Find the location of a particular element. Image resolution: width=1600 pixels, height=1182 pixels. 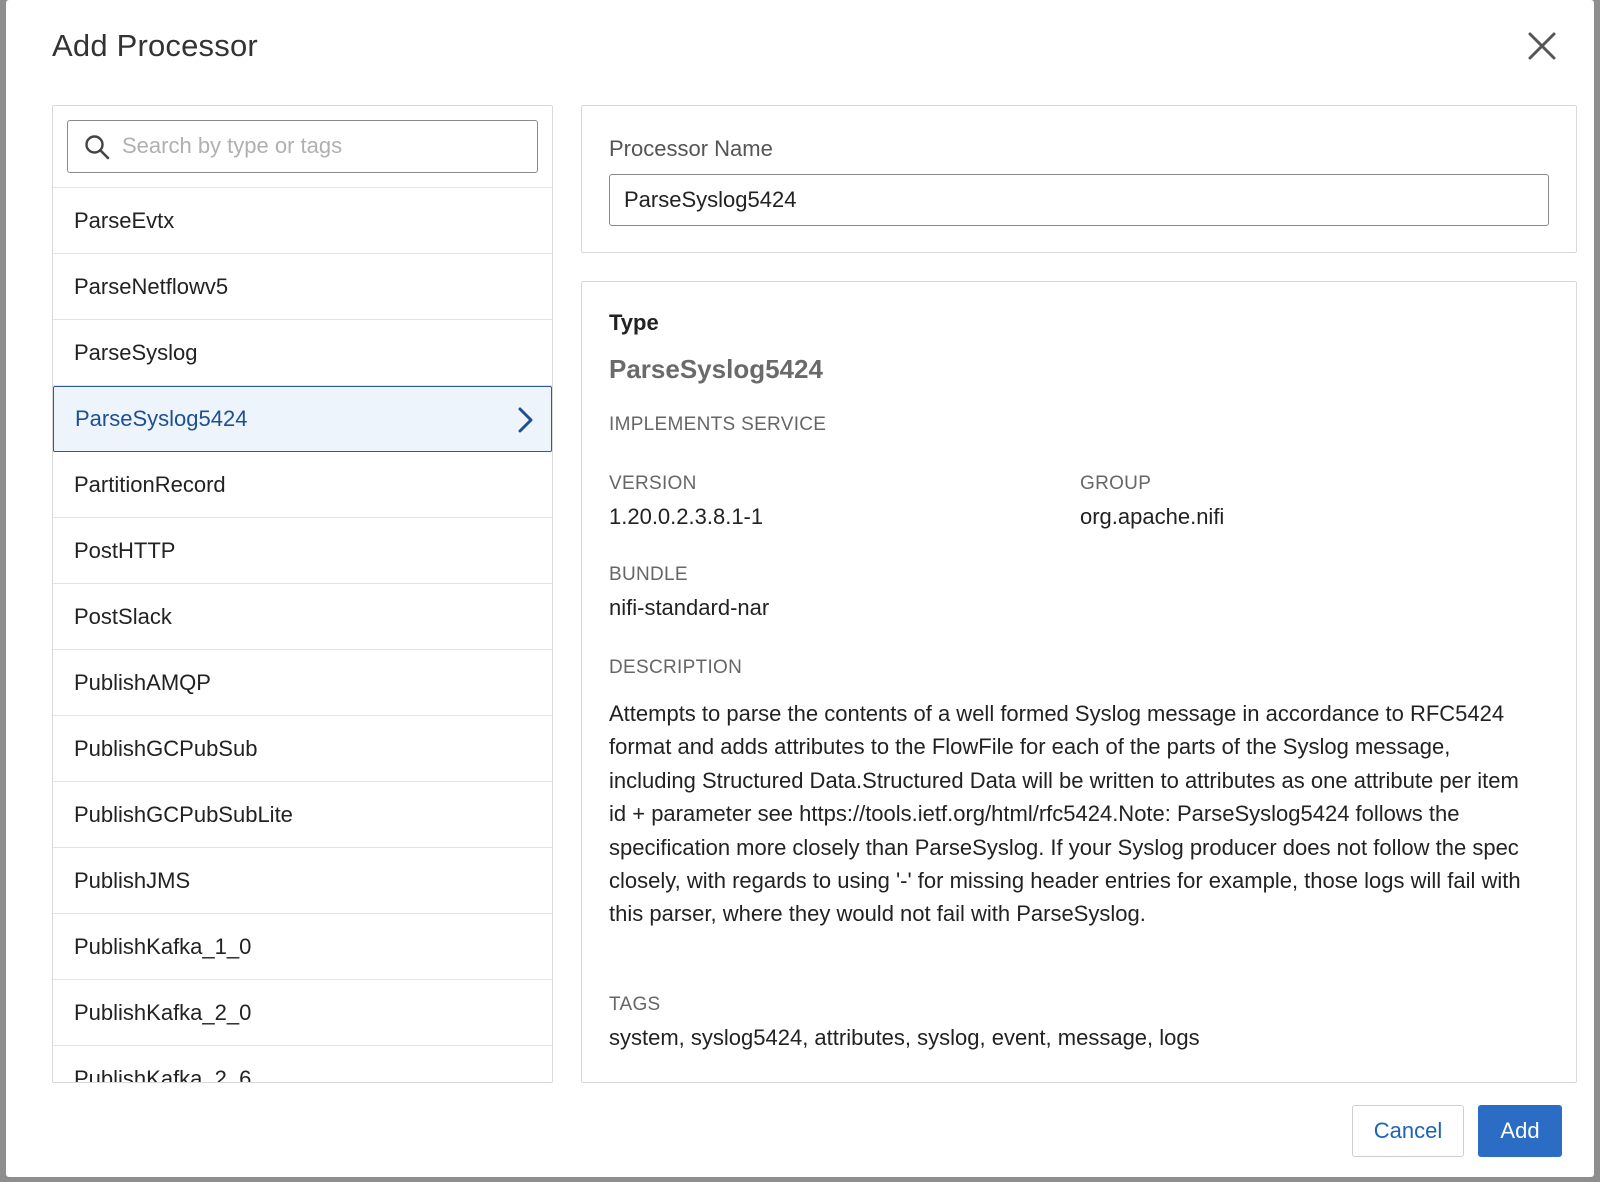

list-item: ParseSyslog is located at coordinates (302, 353).